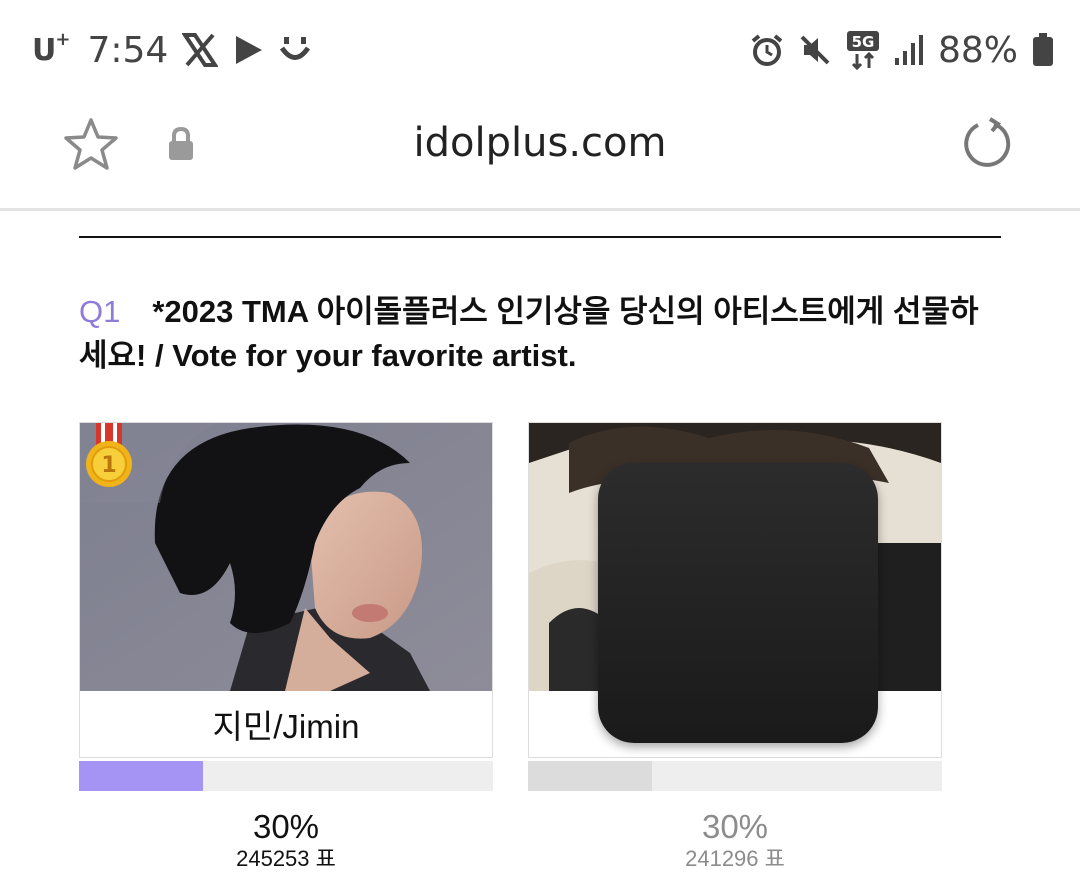 This screenshot has width=1080, height=879. Describe the element at coordinates (988, 146) in the screenshot. I see `reload-icon` at that location.